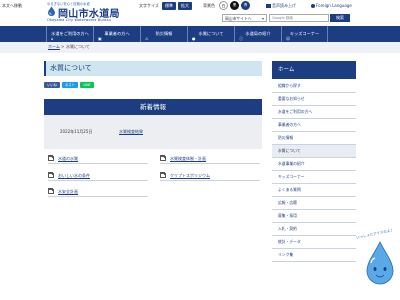 The image size is (400, 300). What do you see at coordinates (314, 112) in the screenshot?
I see `sidebar-item-residents: 水道をご利用の方へ` at bounding box center [314, 112].